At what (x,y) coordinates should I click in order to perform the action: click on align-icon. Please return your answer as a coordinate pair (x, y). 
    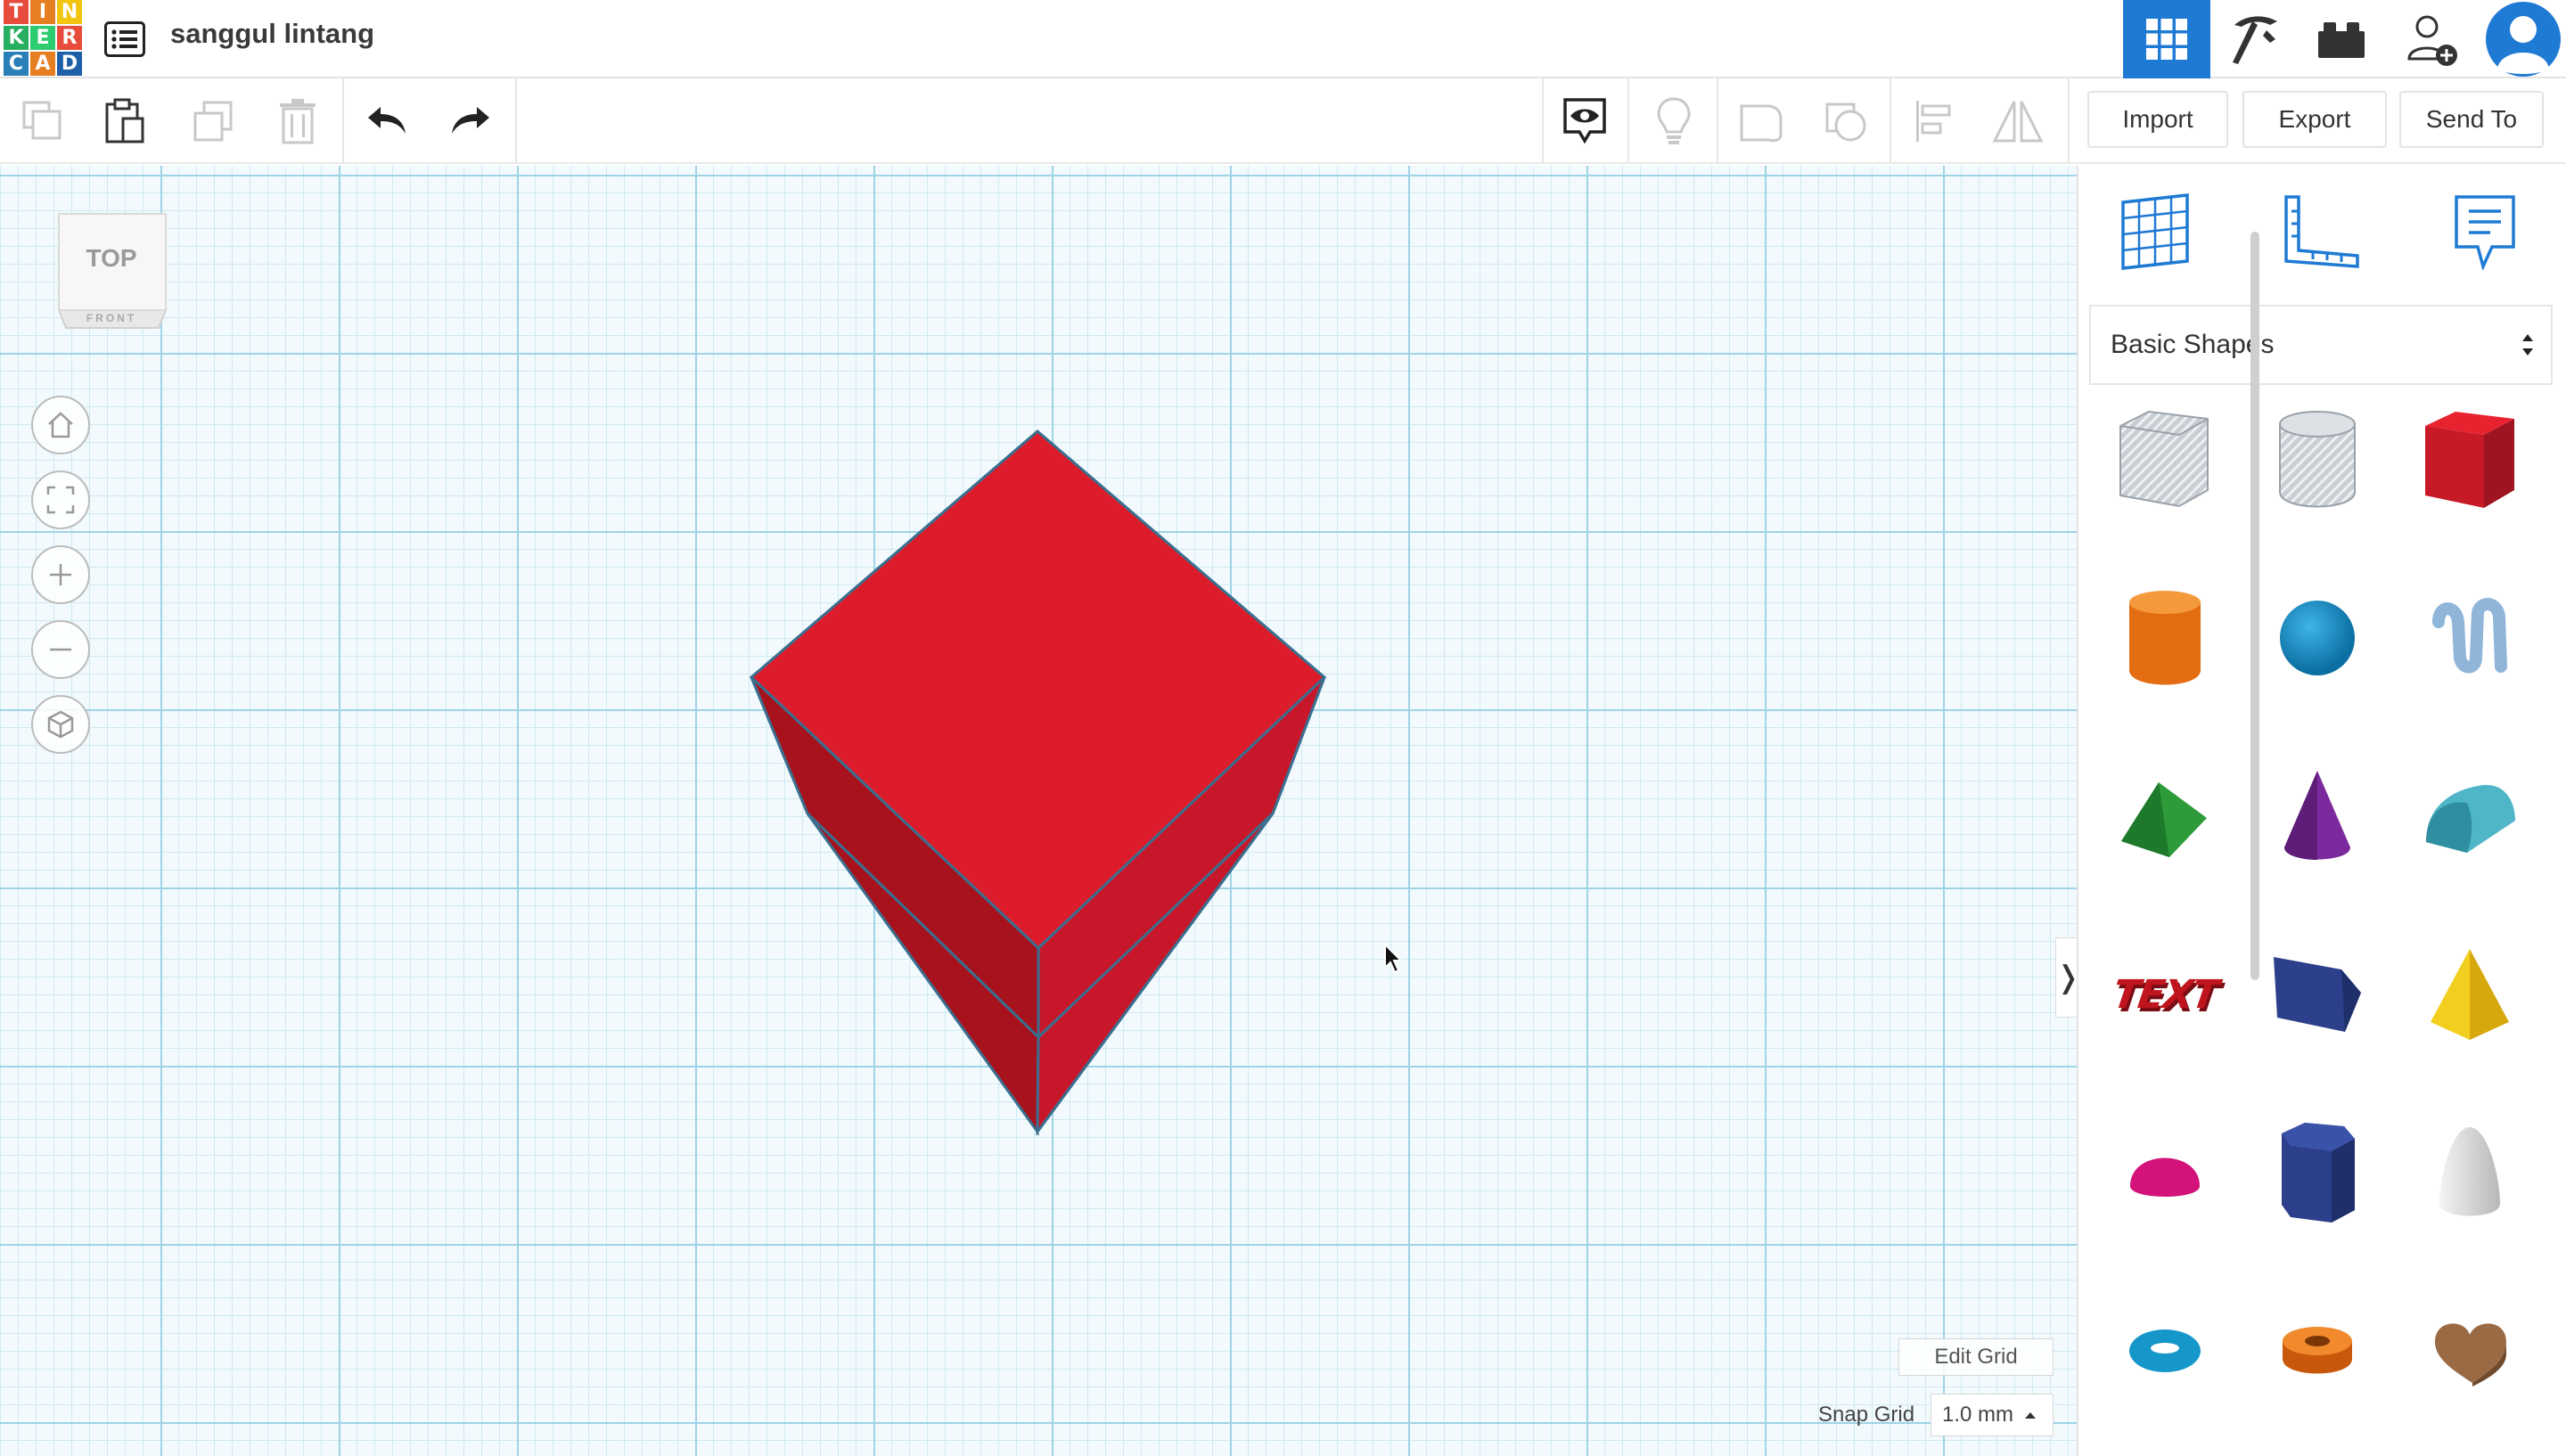
    Looking at the image, I should click on (1934, 121).